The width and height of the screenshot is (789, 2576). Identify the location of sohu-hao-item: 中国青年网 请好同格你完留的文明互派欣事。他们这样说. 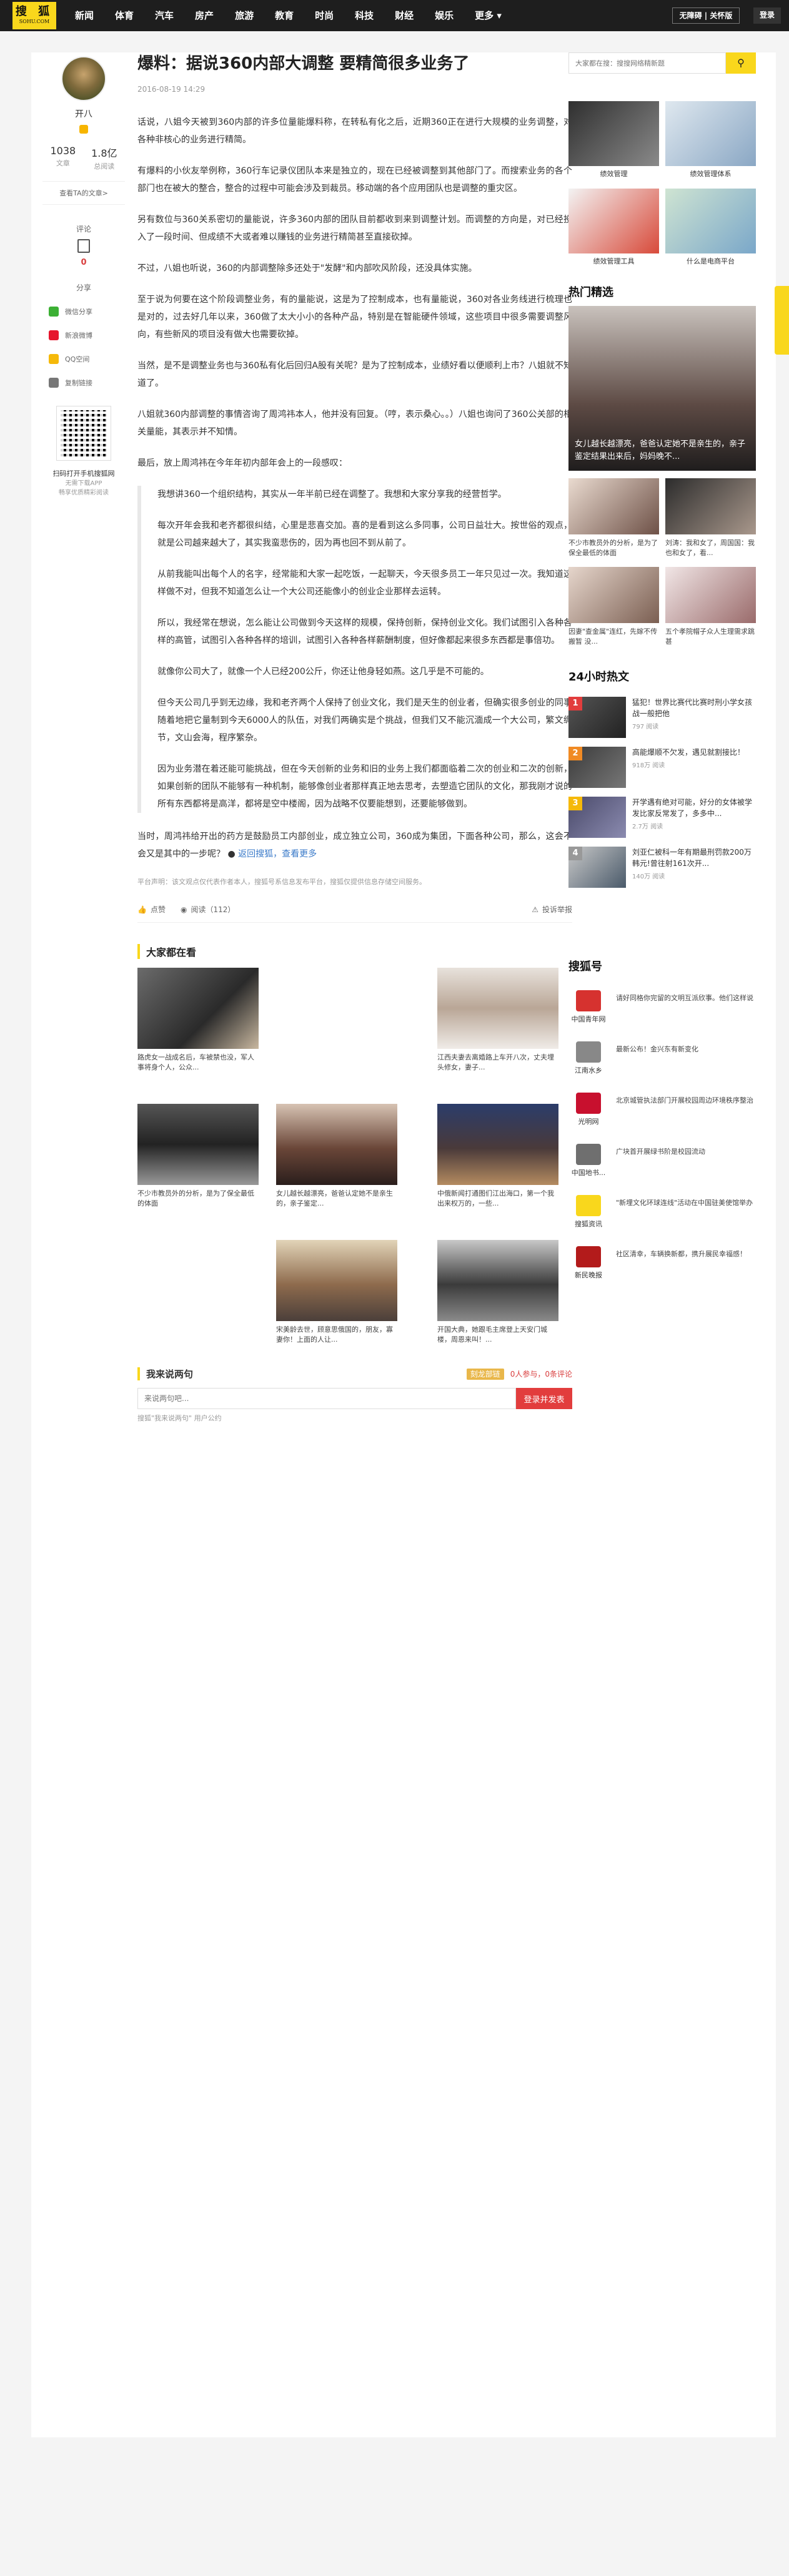
(662, 1007).